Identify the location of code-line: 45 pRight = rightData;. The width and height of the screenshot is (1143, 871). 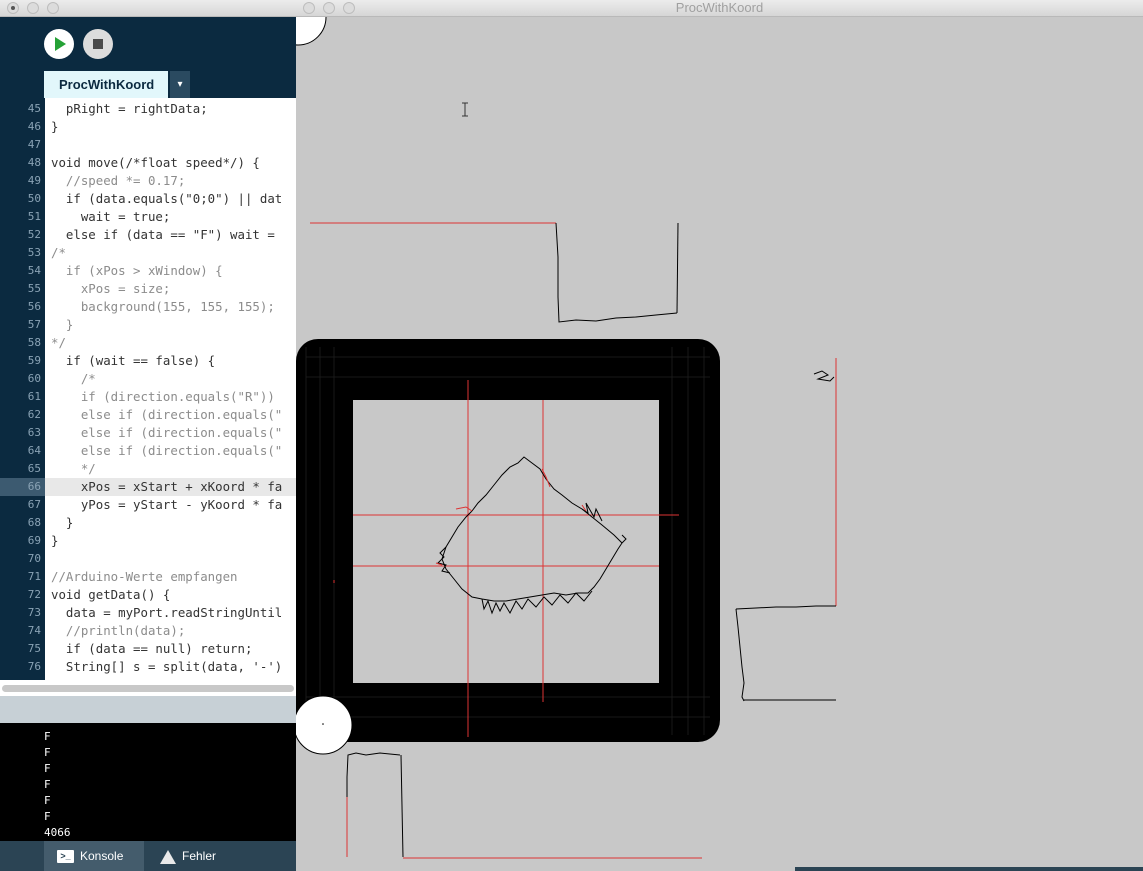
(148, 109).